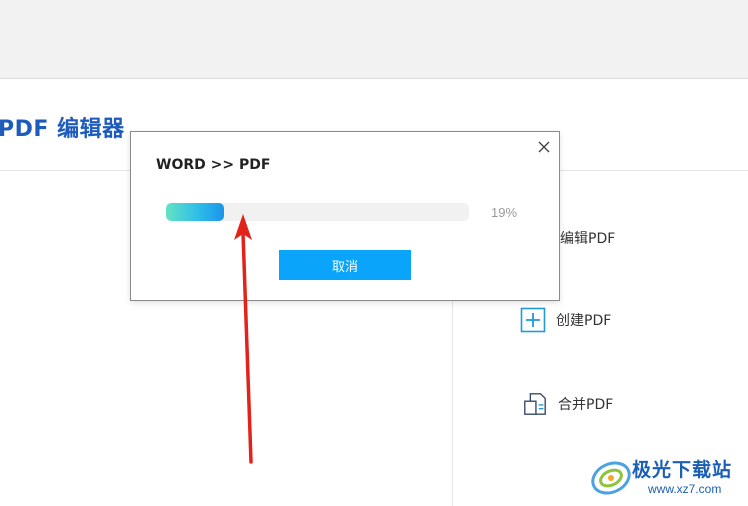 Image resolution: width=748 pixels, height=506 pixels. I want to click on progress-fill, so click(195, 212).